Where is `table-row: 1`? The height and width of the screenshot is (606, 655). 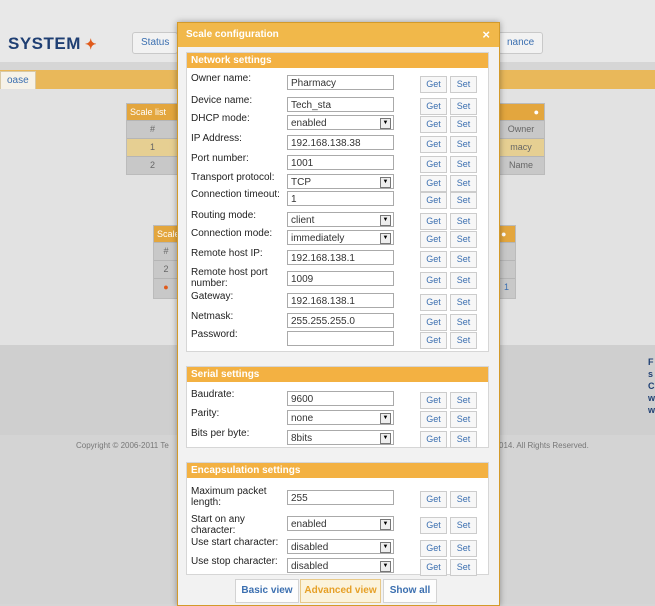
table-row: 1 is located at coordinates (152, 147).